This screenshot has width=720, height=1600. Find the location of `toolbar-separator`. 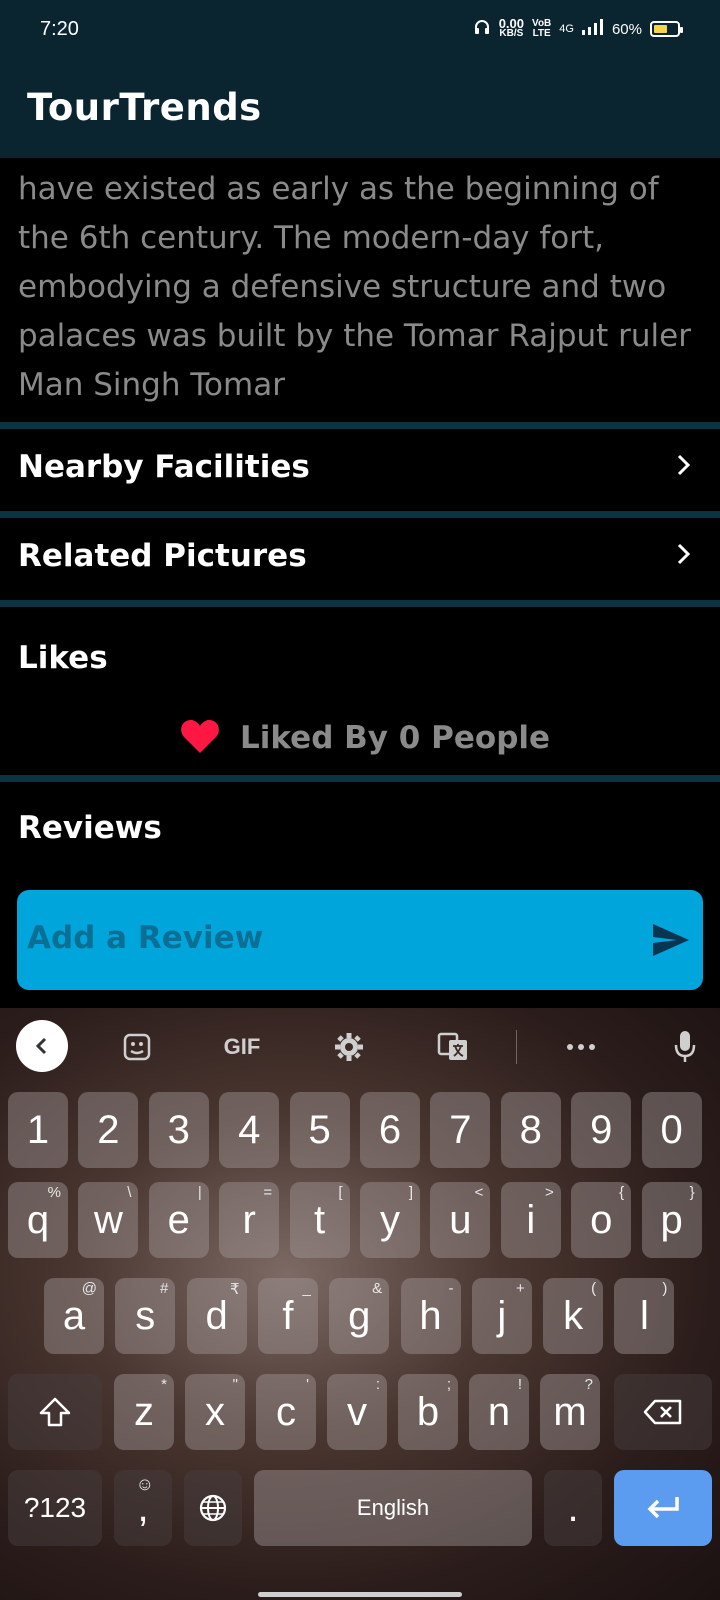

toolbar-separator is located at coordinates (516, 1047).